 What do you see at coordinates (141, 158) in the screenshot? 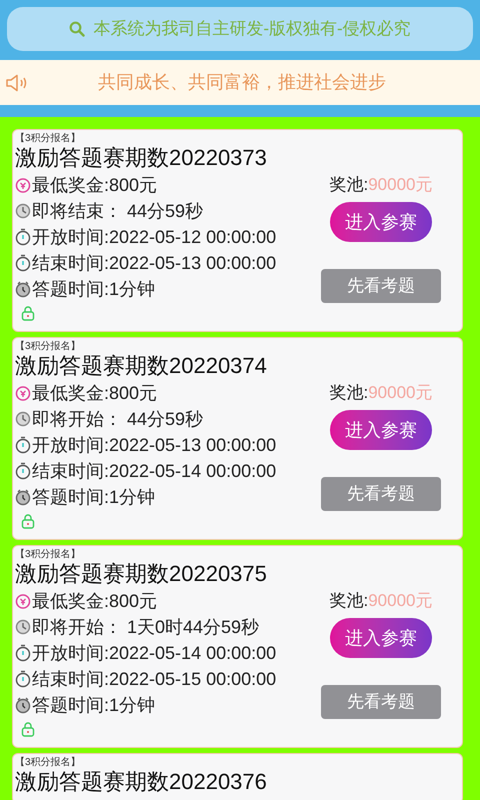
I see `contest-title: 激励答题赛期数20220373` at bounding box center [141, 158].